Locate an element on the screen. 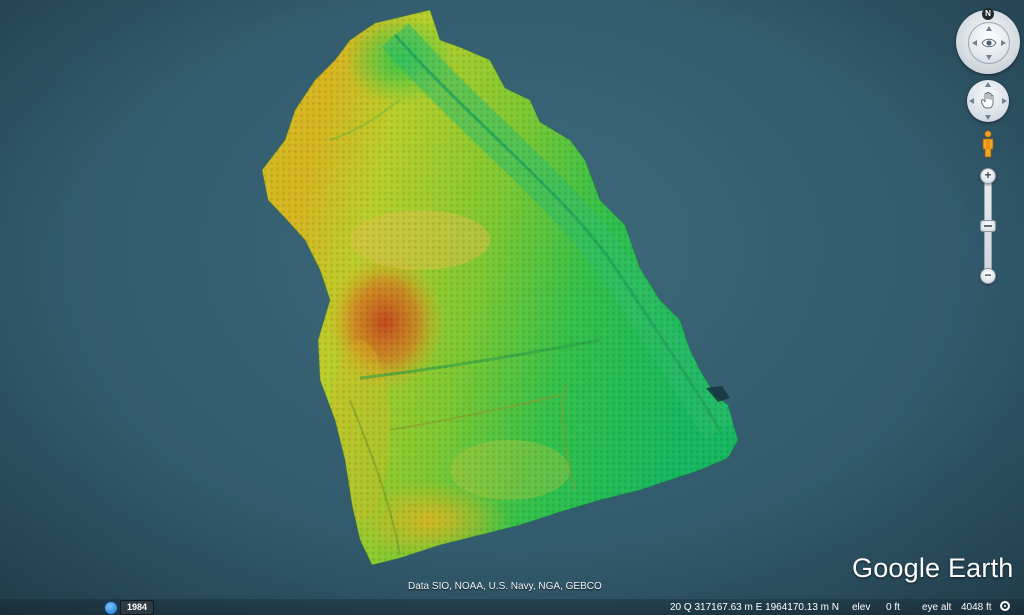  pan-right-arrow-icon is located at coordinates (1004, 101).